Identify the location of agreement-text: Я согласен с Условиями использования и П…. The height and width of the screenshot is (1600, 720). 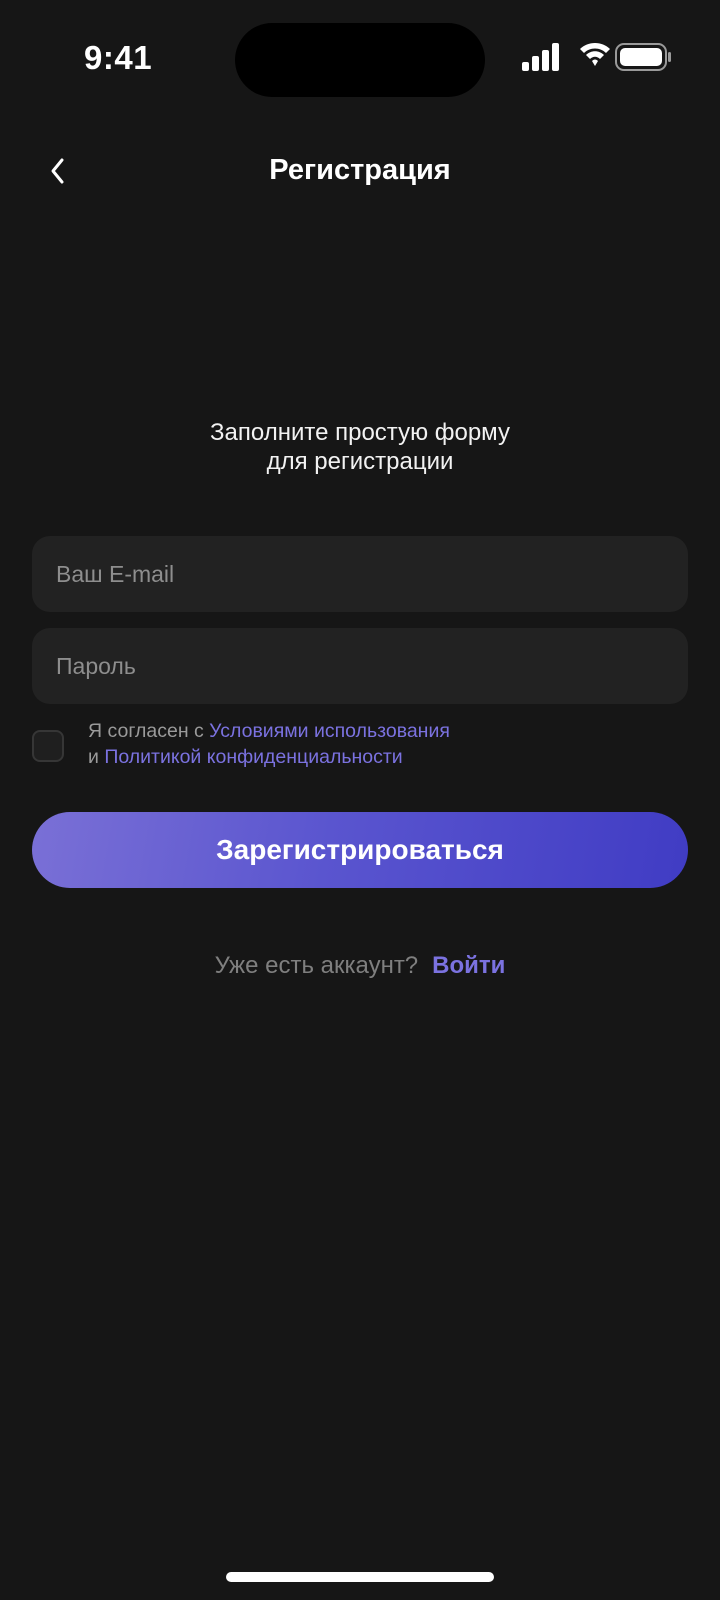
(388, 744).